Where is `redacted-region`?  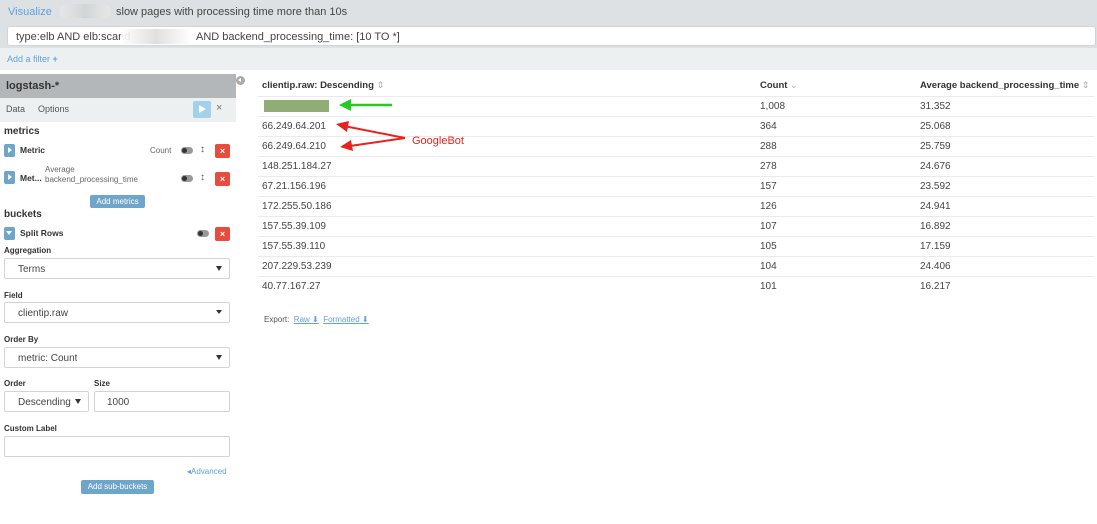 redacted-region is located at coordinates (156, 36).